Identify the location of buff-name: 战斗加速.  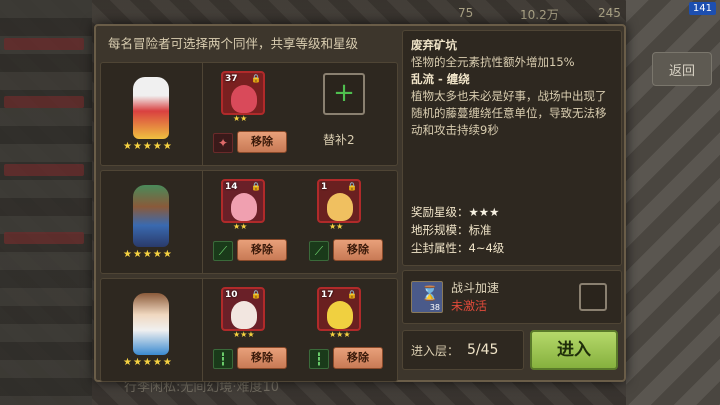
(475, 288).